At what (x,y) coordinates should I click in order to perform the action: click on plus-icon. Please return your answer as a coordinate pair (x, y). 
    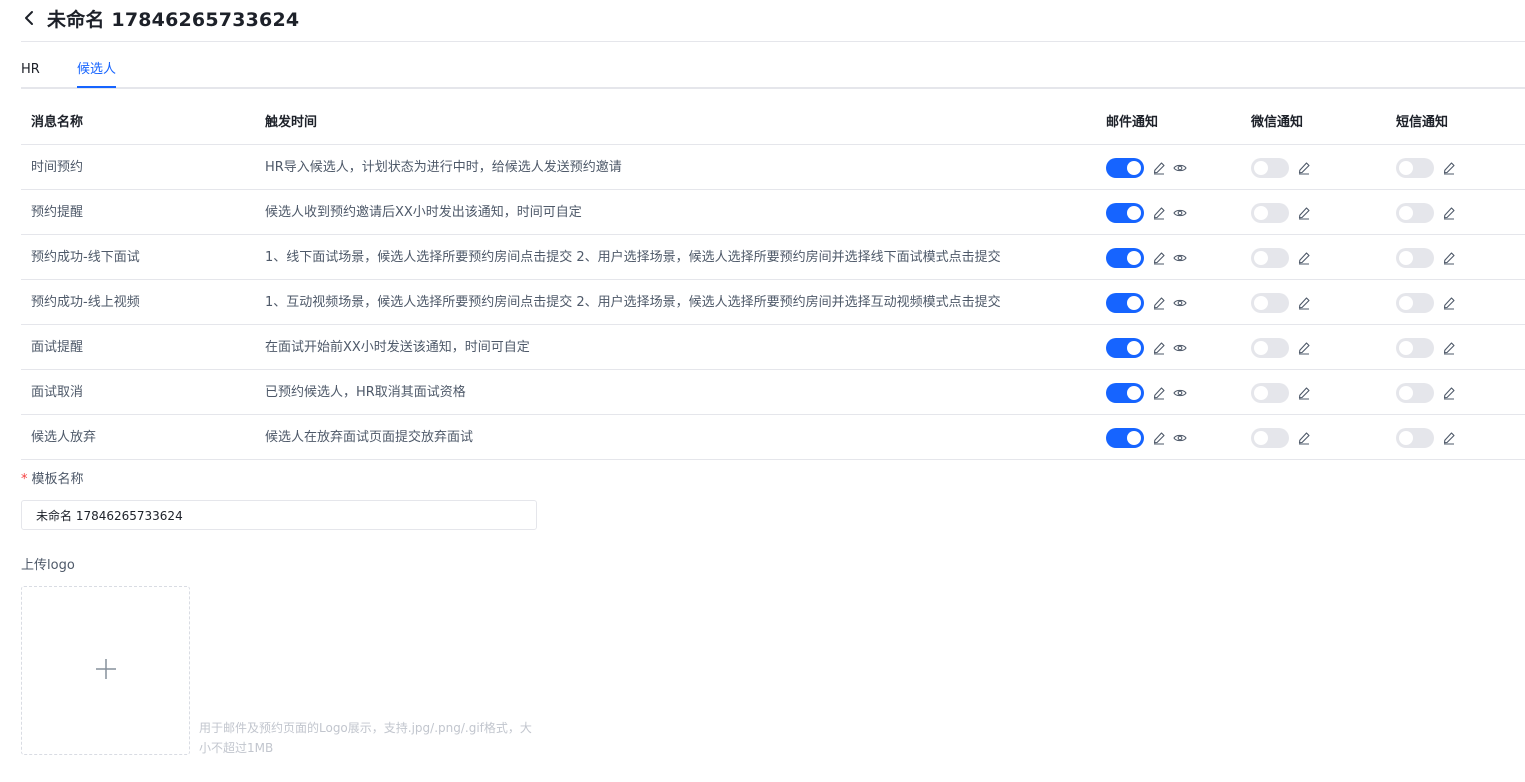
    Looking at the image, I should click on (106, 671).